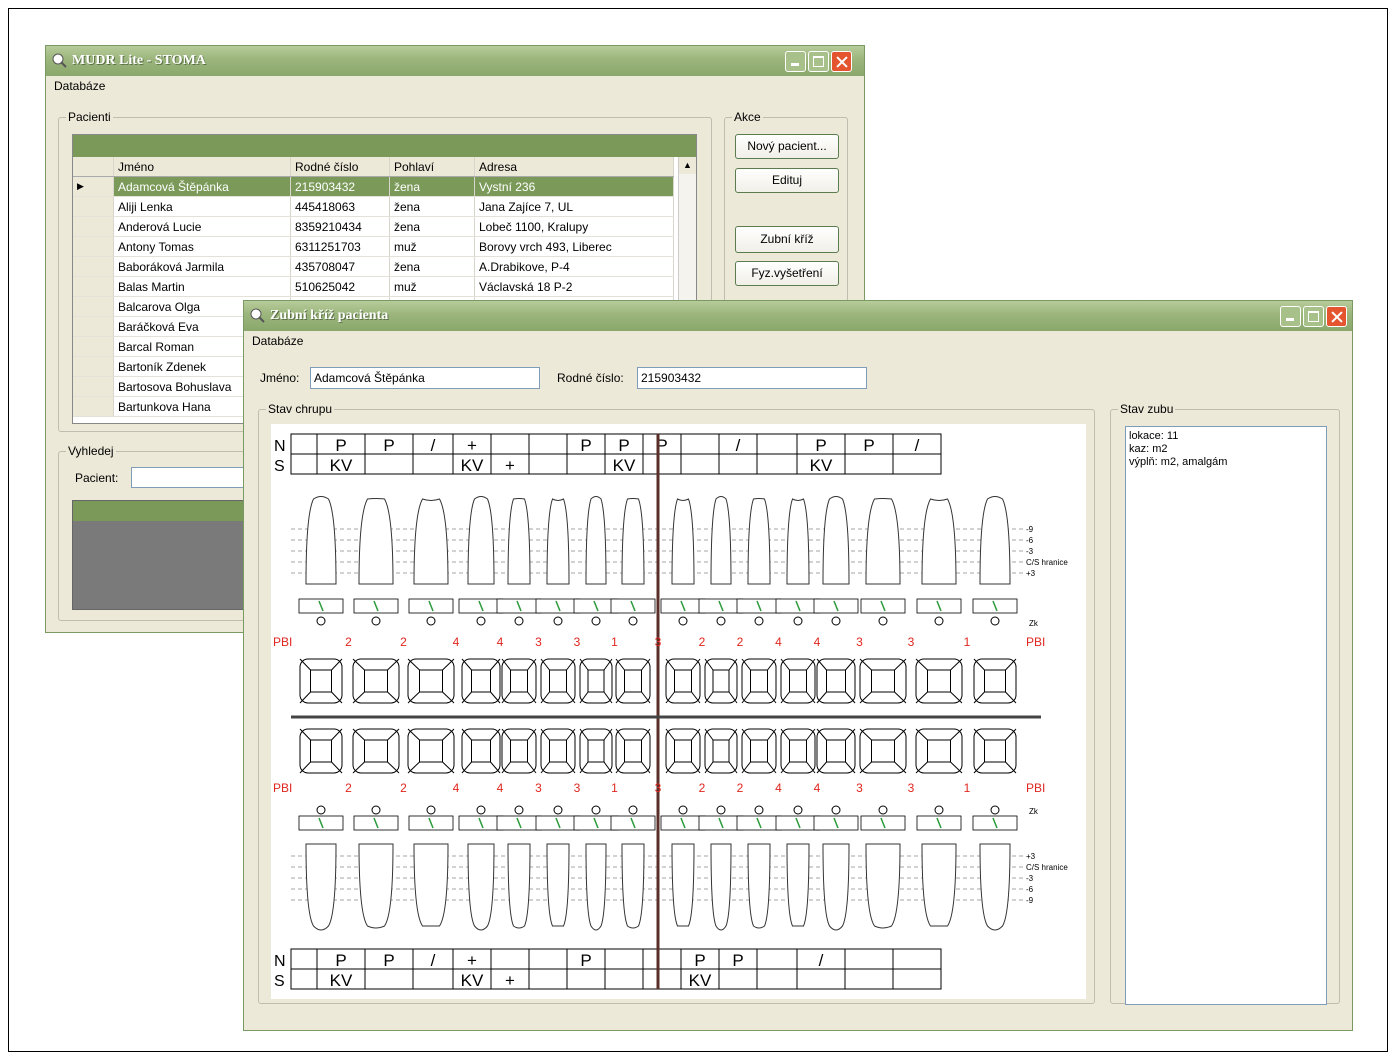 This screenshot has height=1059, width=1396. Describe the element at coordinates (97, 478) in the screenshot. I see `search-label: Pacient:` at that location.